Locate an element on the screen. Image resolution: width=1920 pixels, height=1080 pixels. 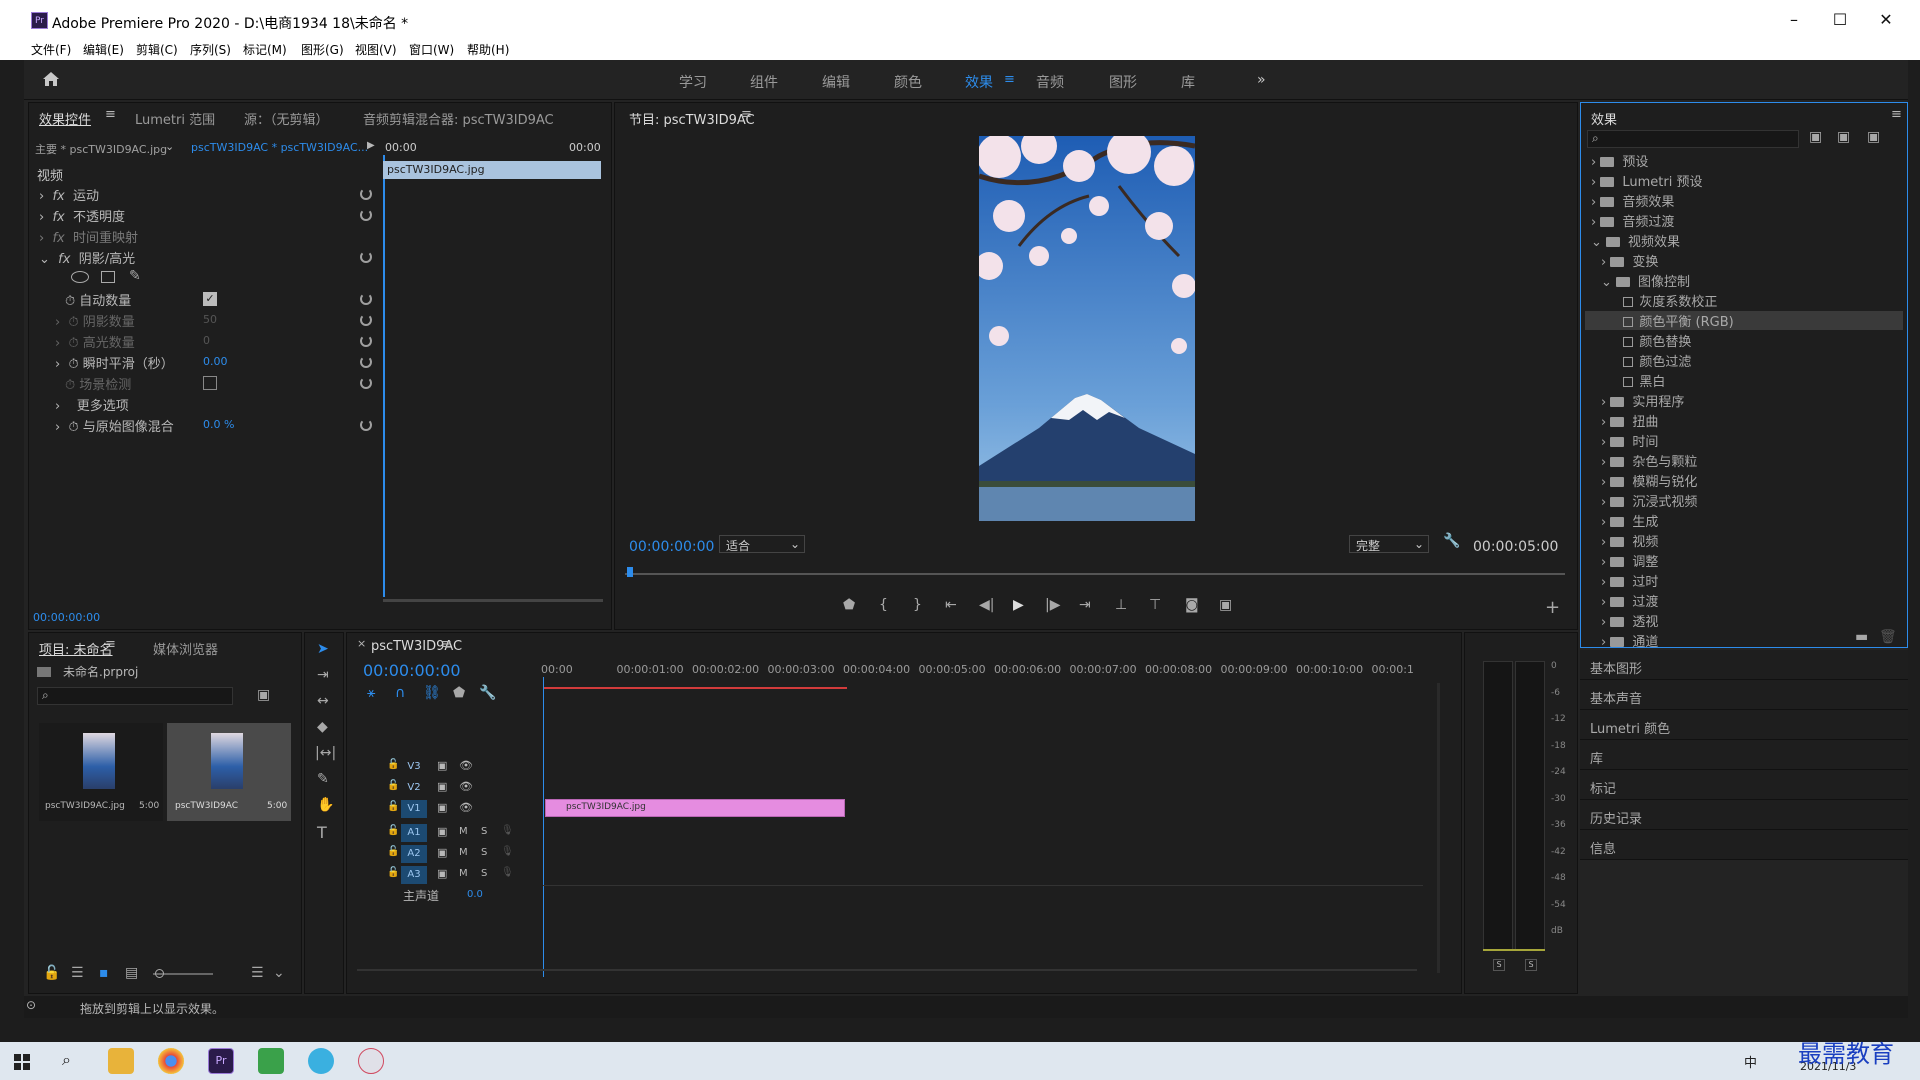
solo-right-button: S is located at coordinates (1531, 965).